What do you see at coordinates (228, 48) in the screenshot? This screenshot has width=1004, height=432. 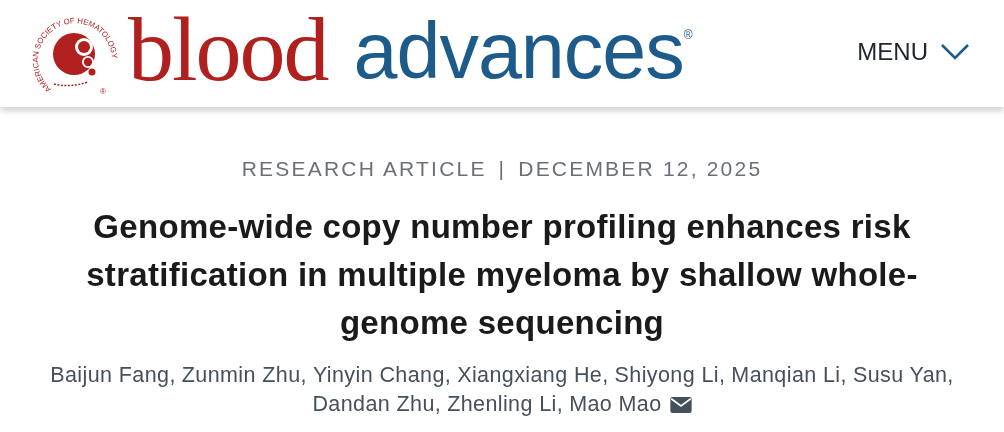 I see `logo-wordmark: blood` at bounding box center [228, 48].